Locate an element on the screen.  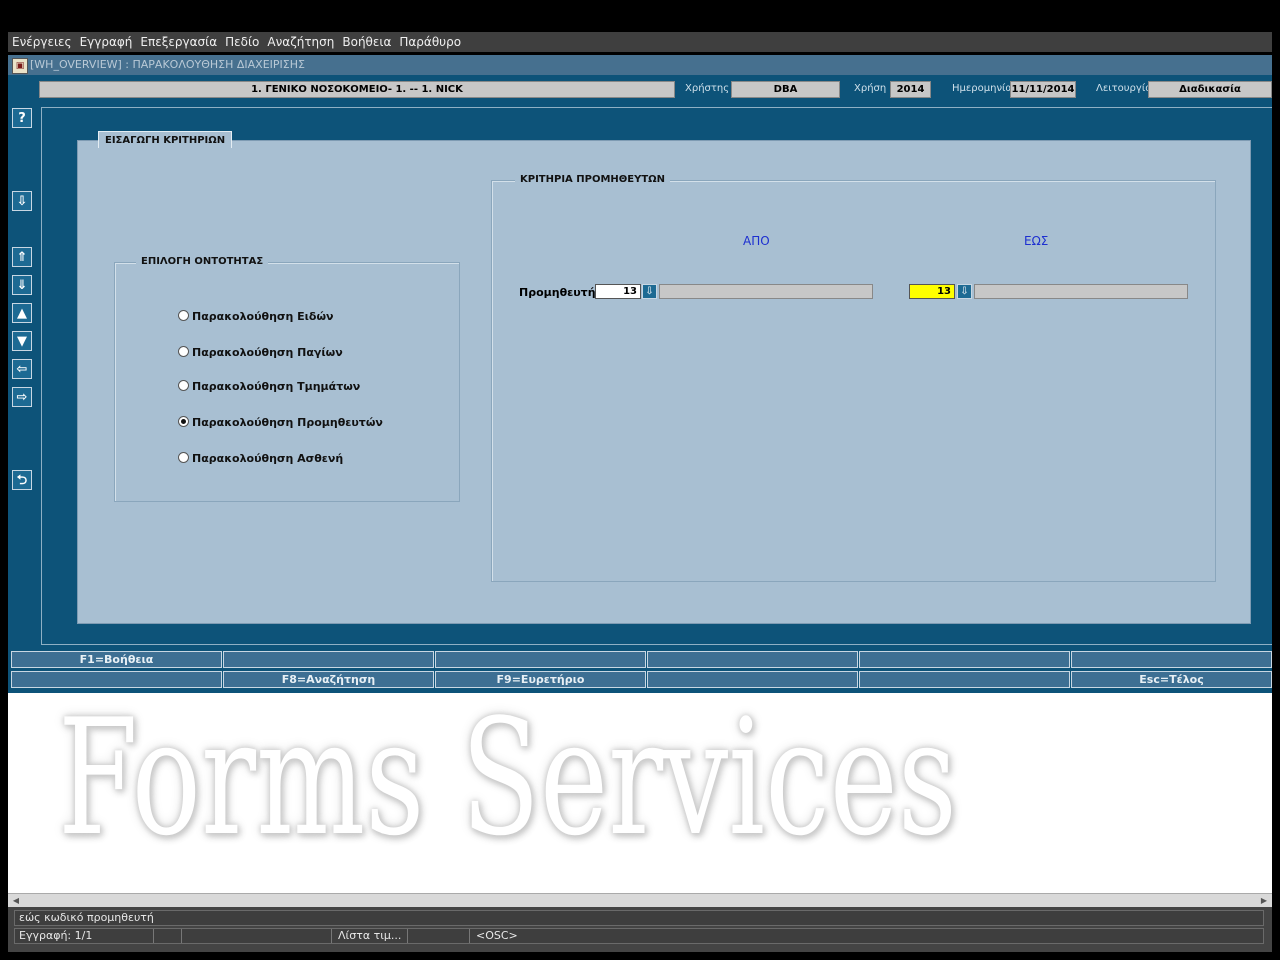
left-toolbar: ? ⇩ ⇑ ⇓ ▲ ▼ ⇦ ⇨ ⮌ is located at coordinates (23, 373).